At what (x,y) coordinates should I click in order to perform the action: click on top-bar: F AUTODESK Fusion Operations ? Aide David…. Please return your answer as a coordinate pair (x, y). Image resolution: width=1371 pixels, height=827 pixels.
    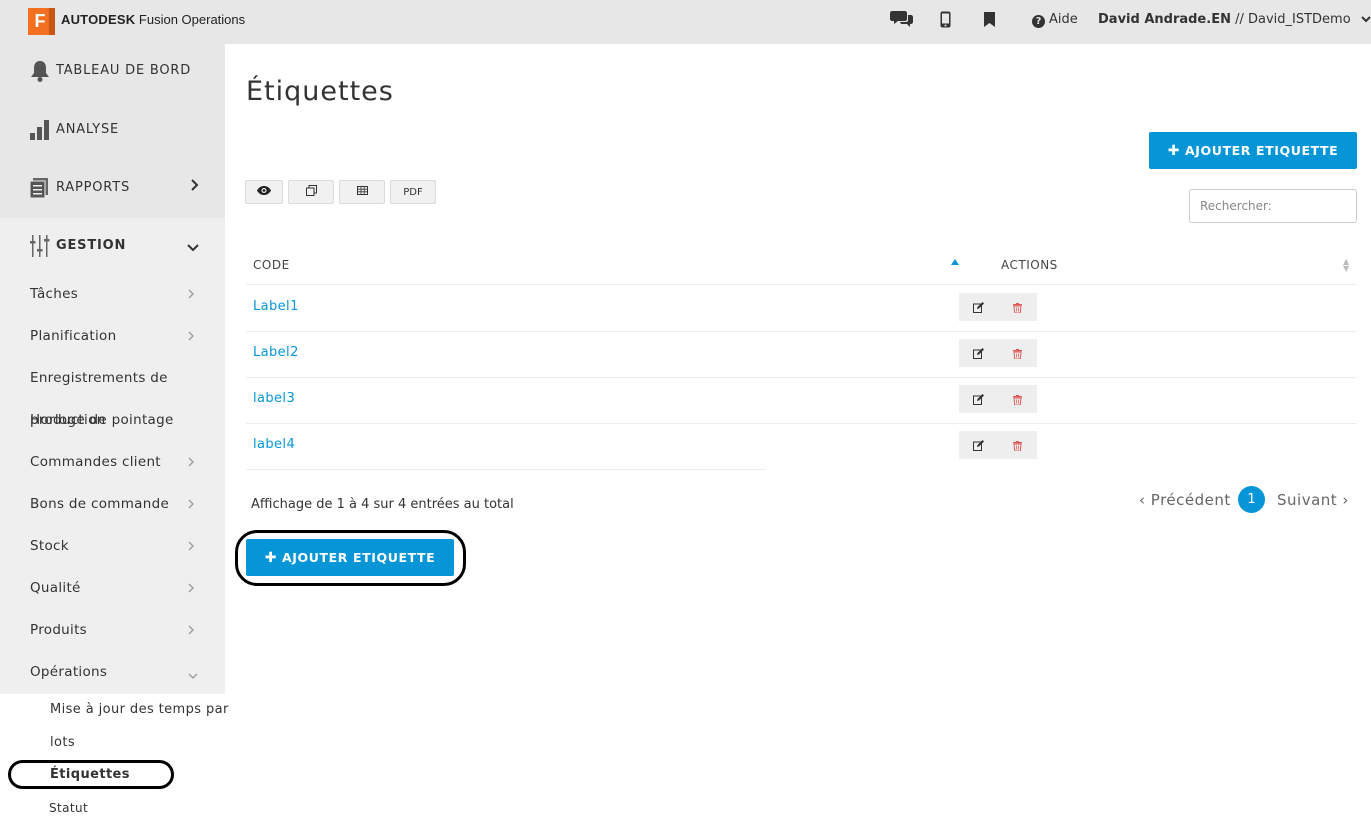
    Looking at the image, I should click on (685, 22).